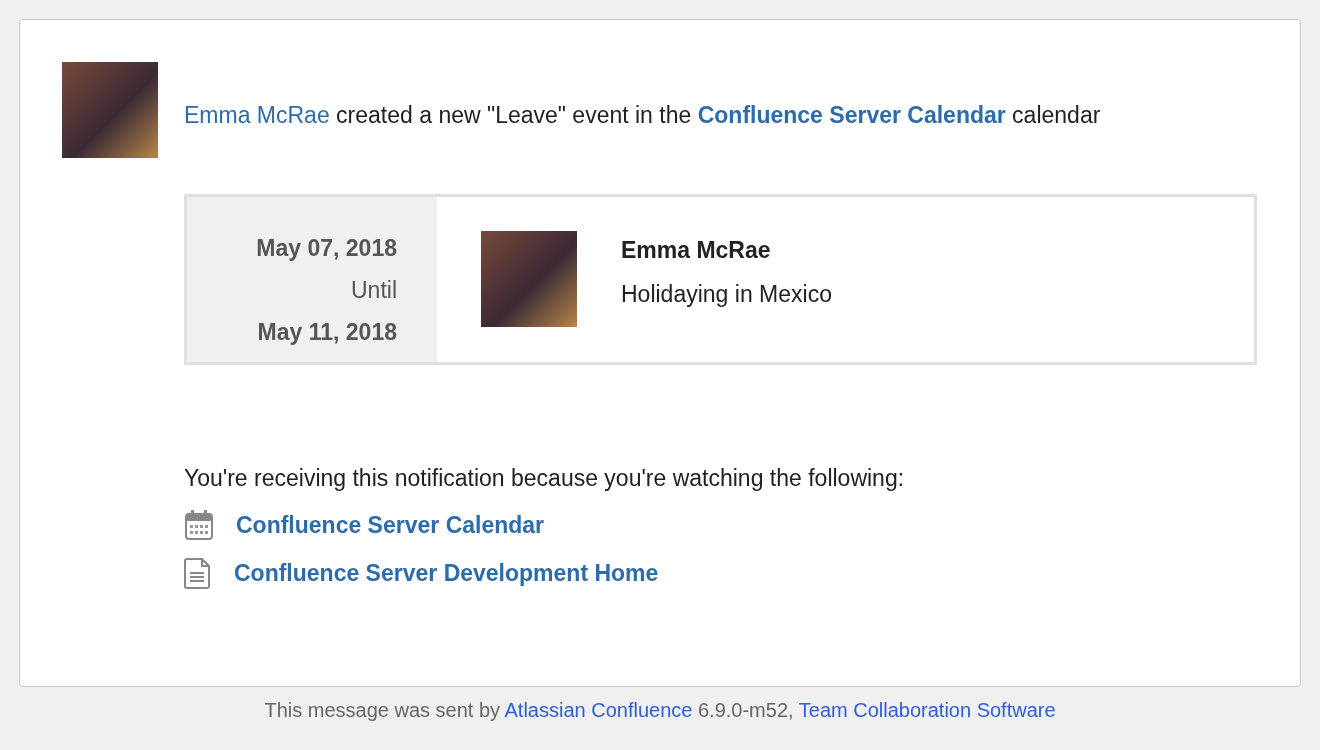 This screenshot has width=1320, height=750. What do you see at coordinates (598, 710) in the screenshot?
I see `product-link: Atlassian Confluence` at bounding box center [598, 710].